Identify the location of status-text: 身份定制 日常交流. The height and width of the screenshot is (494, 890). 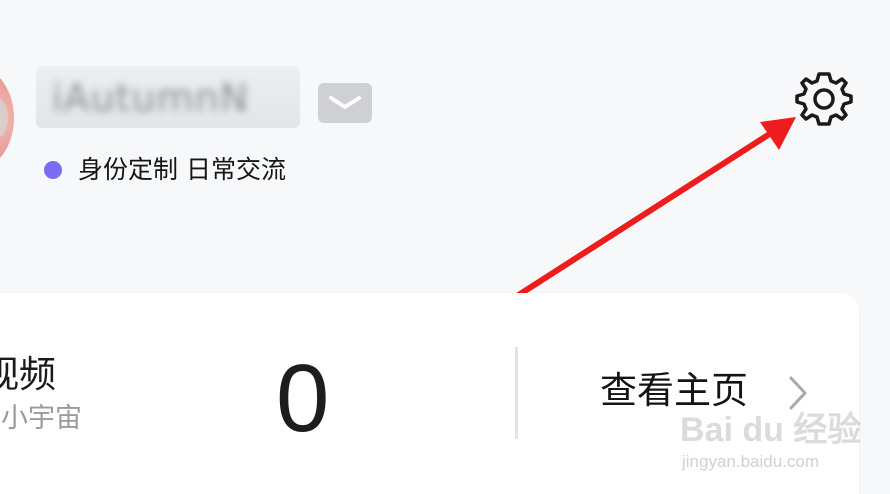
(182, 169).